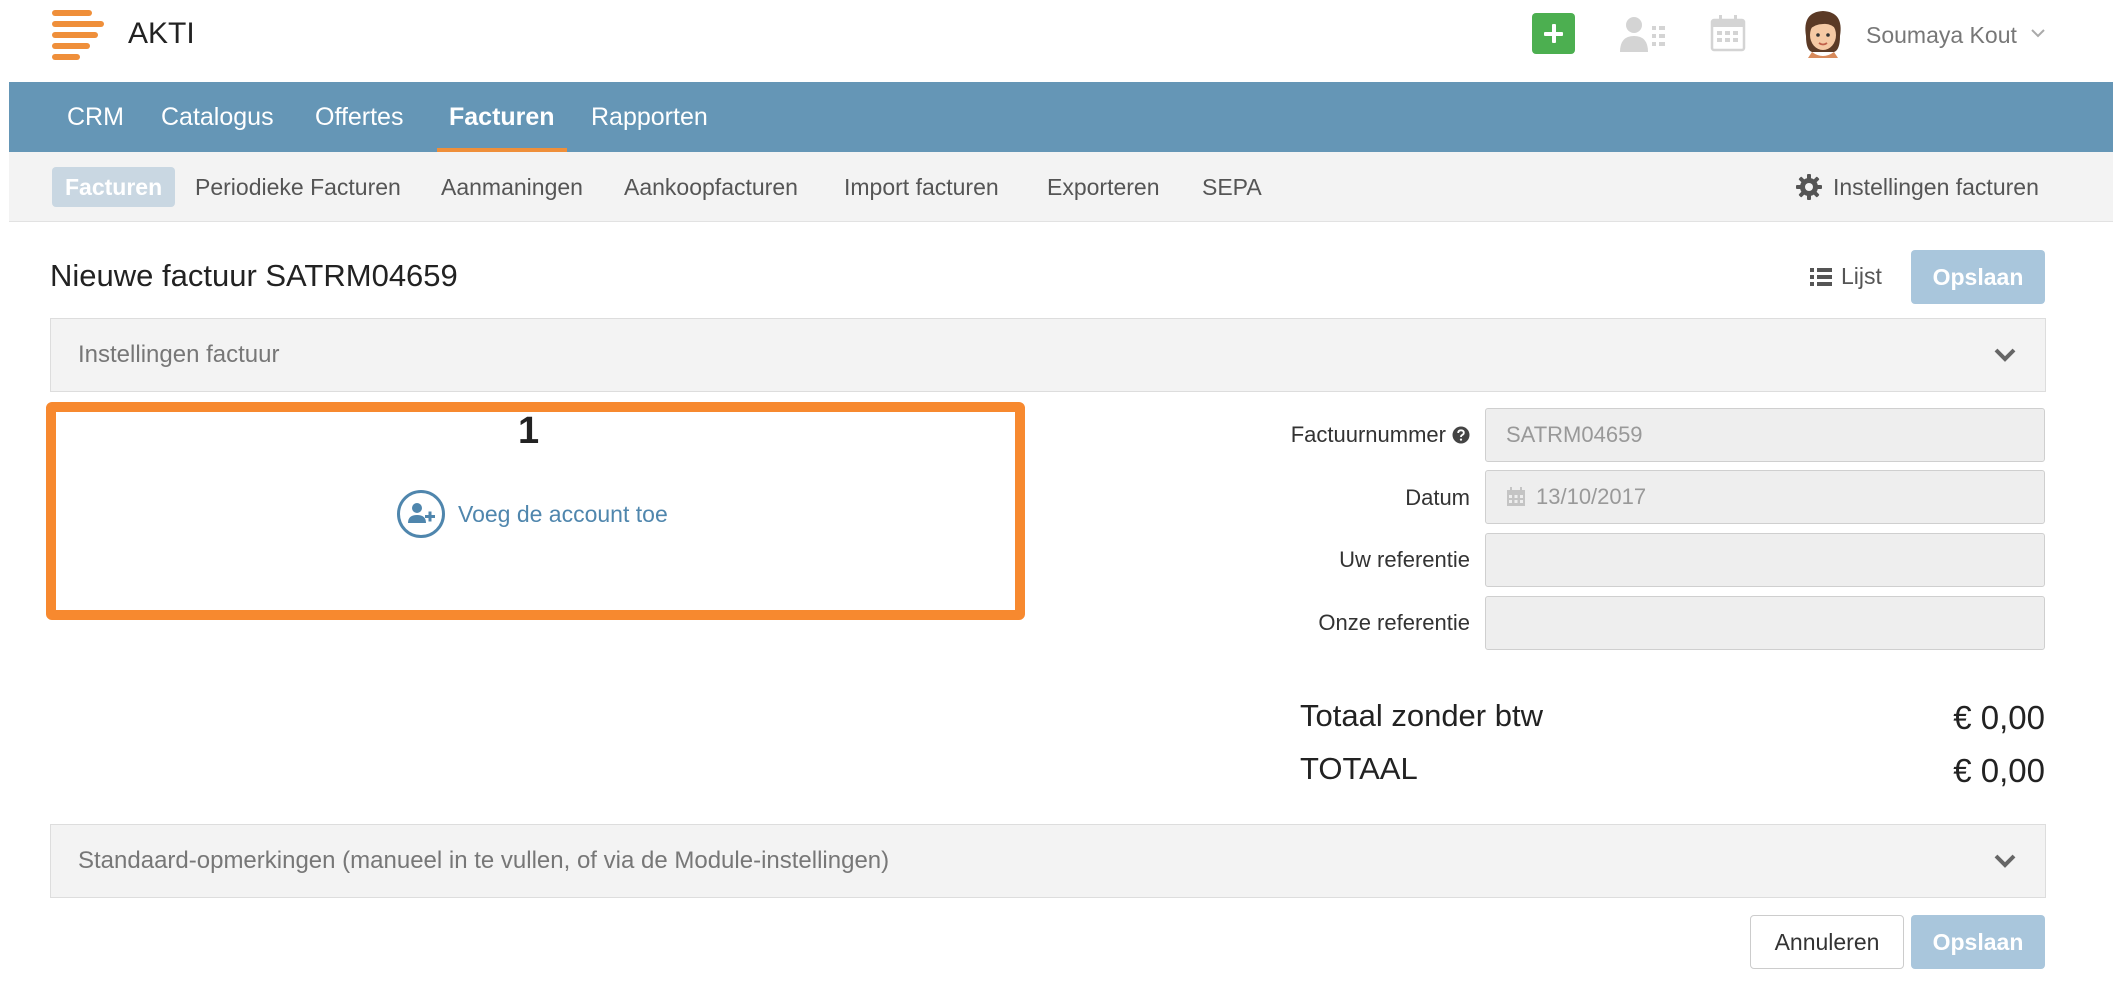 The image size is (2121, 984). What do you see at coordinates (1861, 276) in the screenshot?
I see `list-view-label: Lijst` at bounding box center [1861, 276].